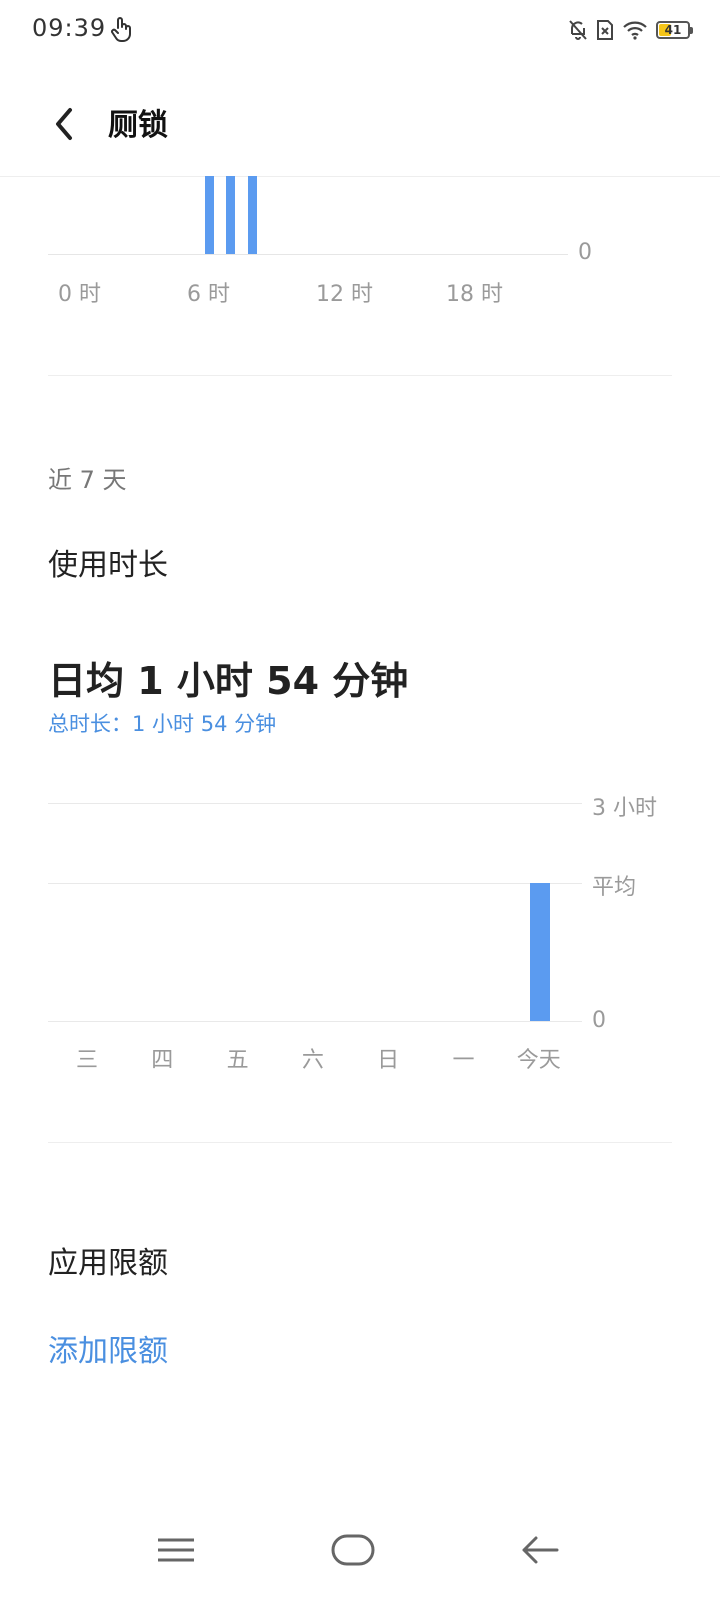 This screenshot has width=720, height=1600. I want to click on battery-level: 41, so click(673, 30).